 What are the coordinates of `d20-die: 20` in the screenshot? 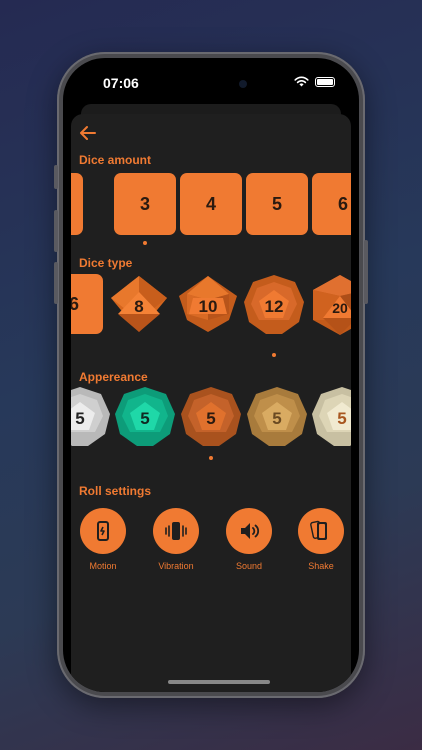 It's located at (331, 305).